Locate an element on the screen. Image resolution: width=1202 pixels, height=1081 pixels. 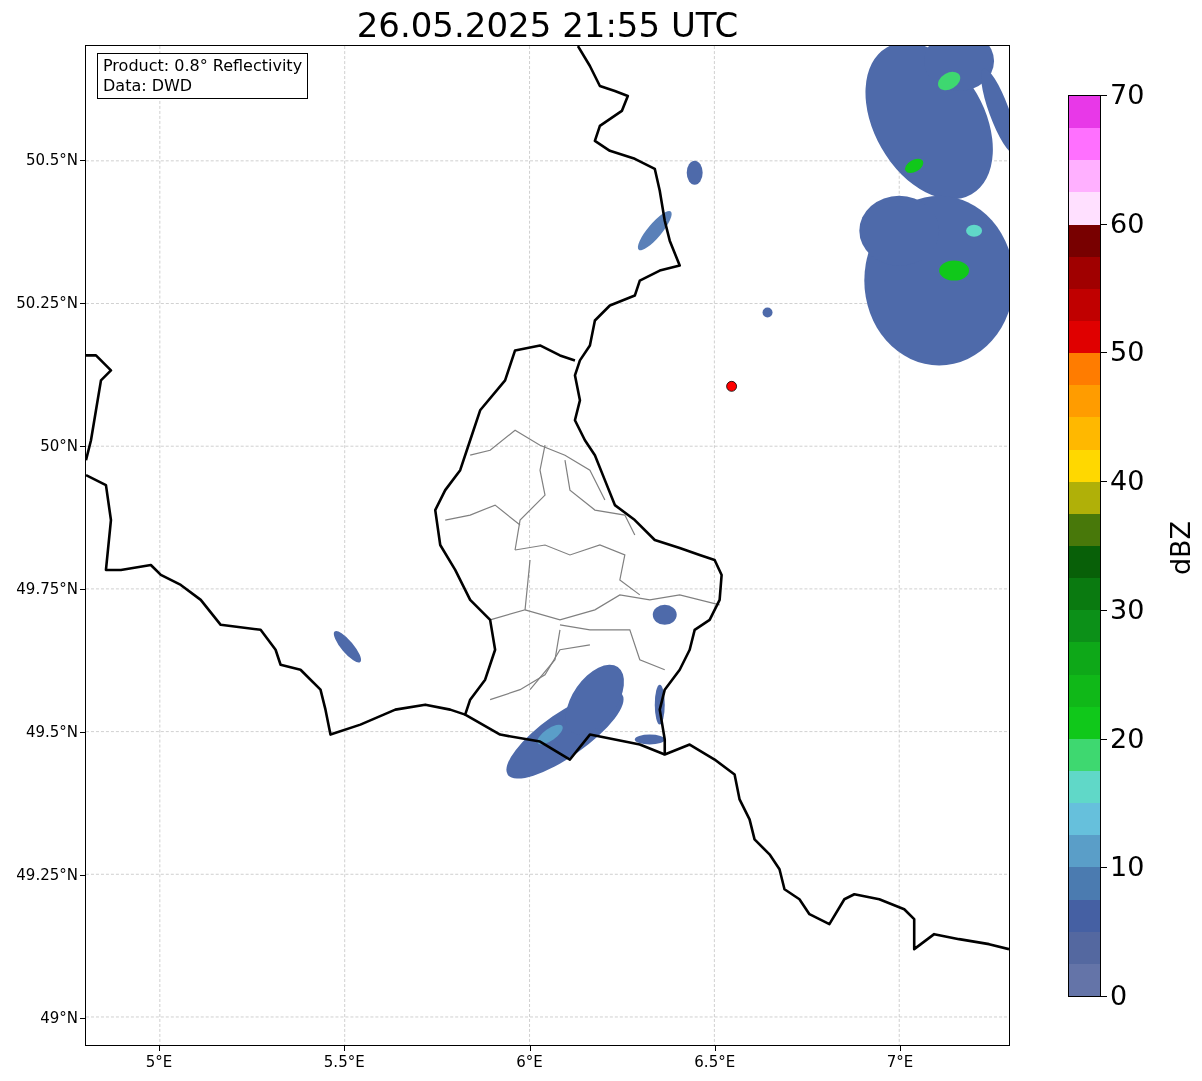
radar-site-marker is located at coordinates (731, 386).